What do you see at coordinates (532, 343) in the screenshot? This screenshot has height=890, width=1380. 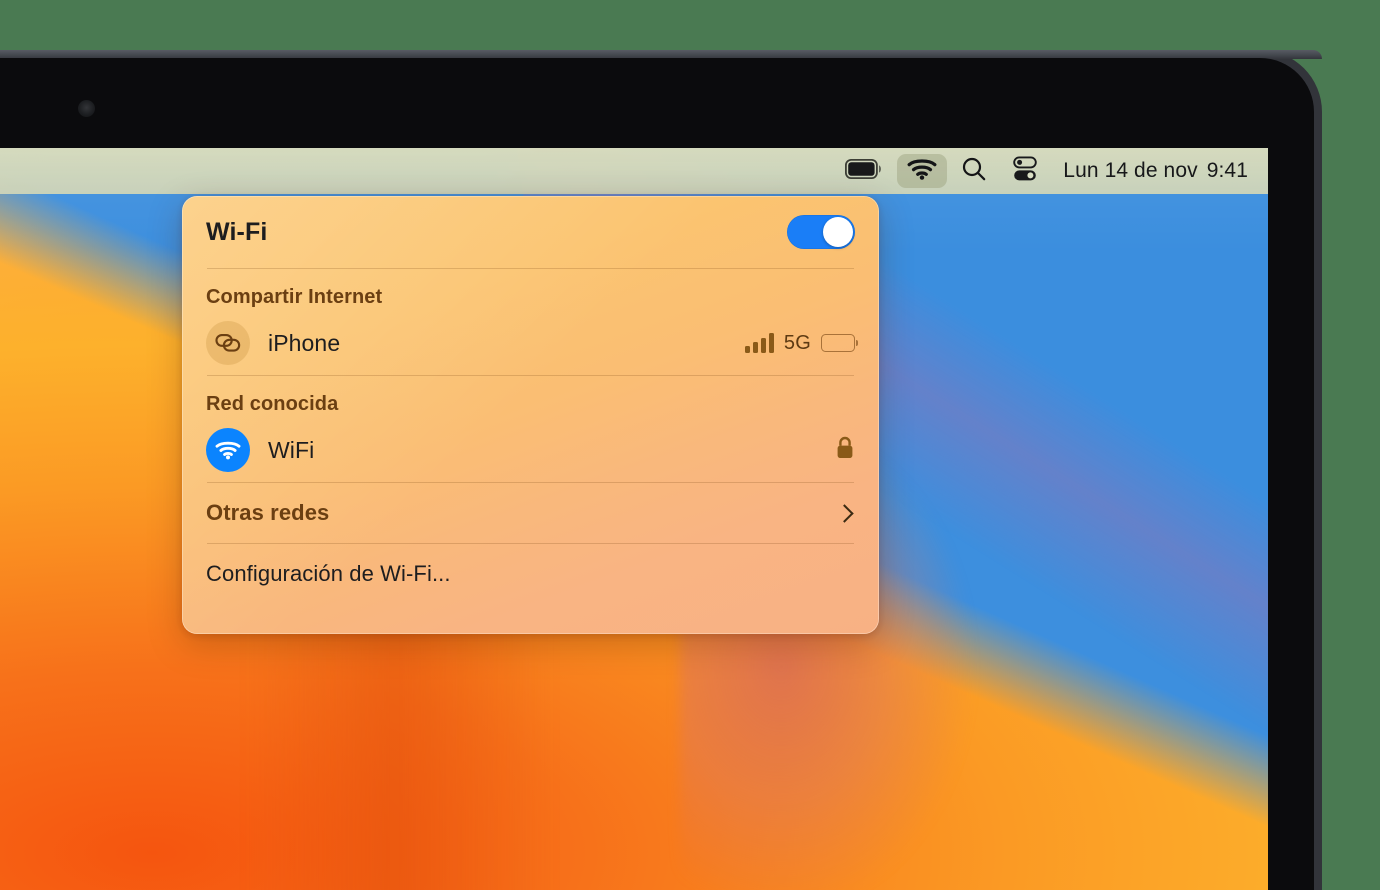 I see `hotspot-row-iphone: iPhone 5G` at bounding box center [532, 343].